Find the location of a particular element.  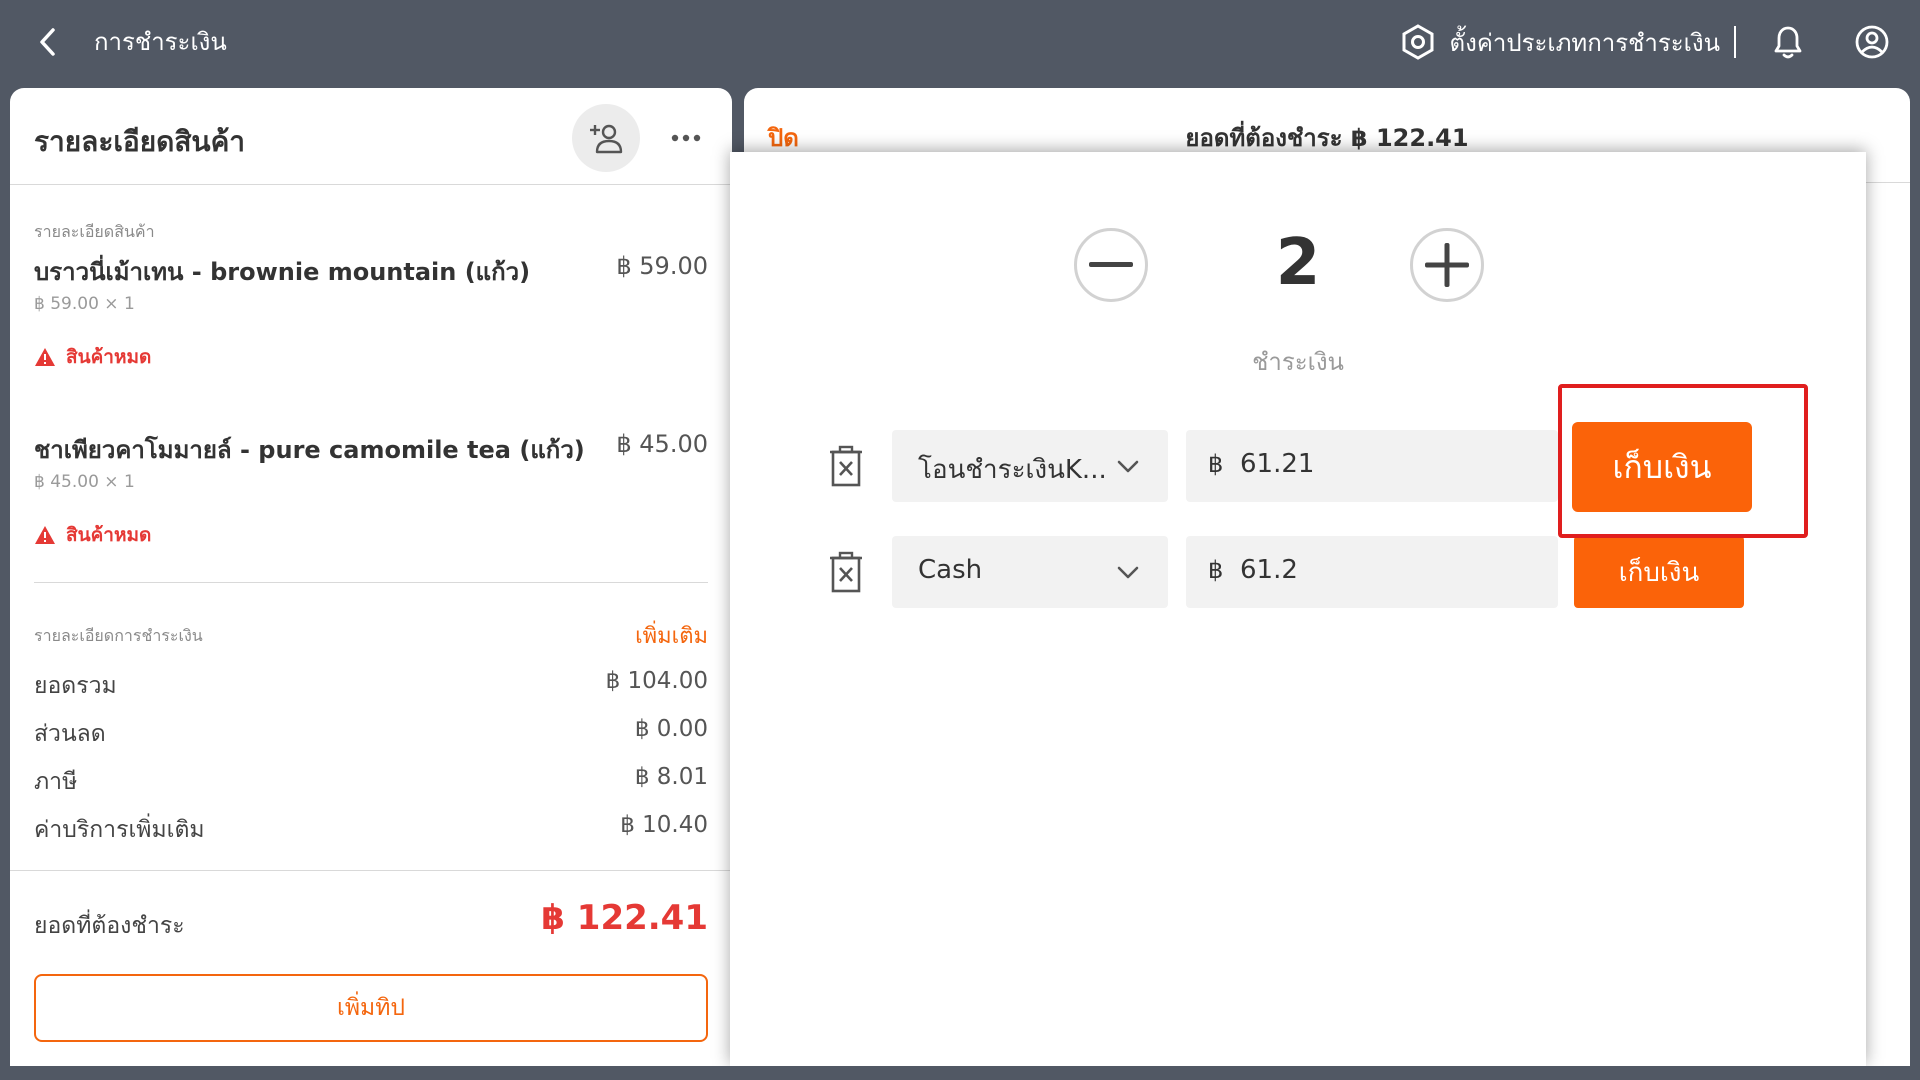

bell-icon is located at coordinates (1788, 42).